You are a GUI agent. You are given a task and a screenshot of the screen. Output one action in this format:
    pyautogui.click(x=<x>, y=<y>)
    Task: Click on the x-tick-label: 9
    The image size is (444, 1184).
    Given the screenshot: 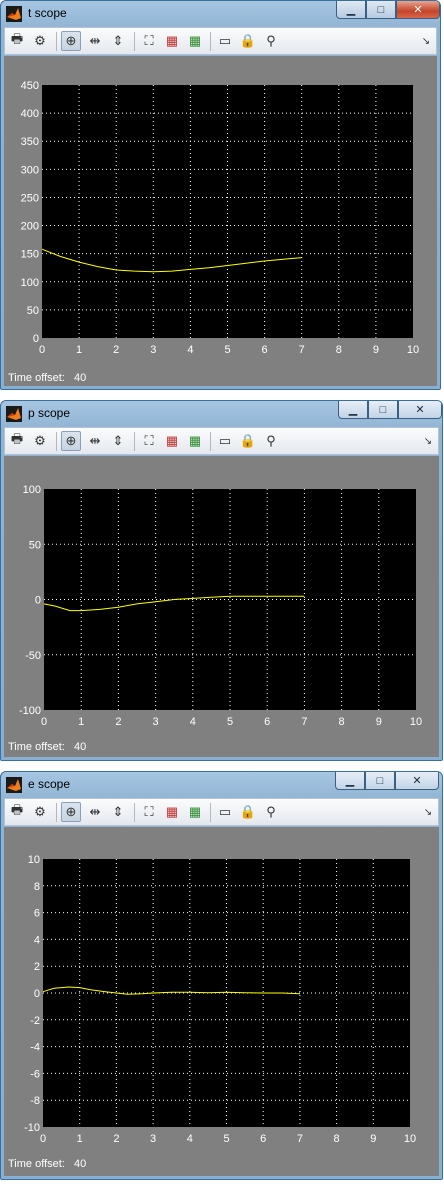 What is the action you would take?
    pyautogui.click(x=376, y=350)
    